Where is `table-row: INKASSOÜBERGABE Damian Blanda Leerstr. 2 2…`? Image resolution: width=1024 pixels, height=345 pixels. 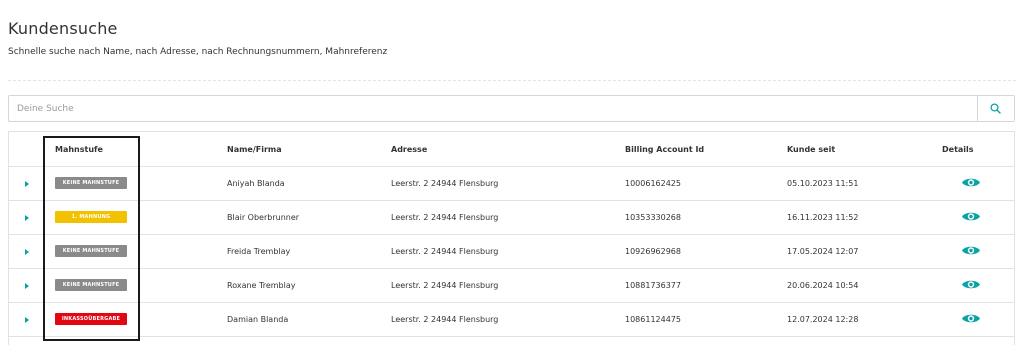 table-row: INKASSOÜBERGABE Damian Blanda Leerstr. 2 2… is located at coordinates (511, 319).